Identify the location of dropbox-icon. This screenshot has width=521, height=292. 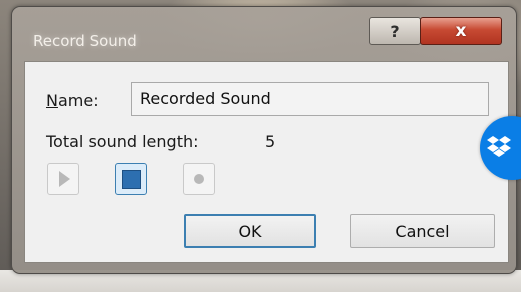
(499, 146).